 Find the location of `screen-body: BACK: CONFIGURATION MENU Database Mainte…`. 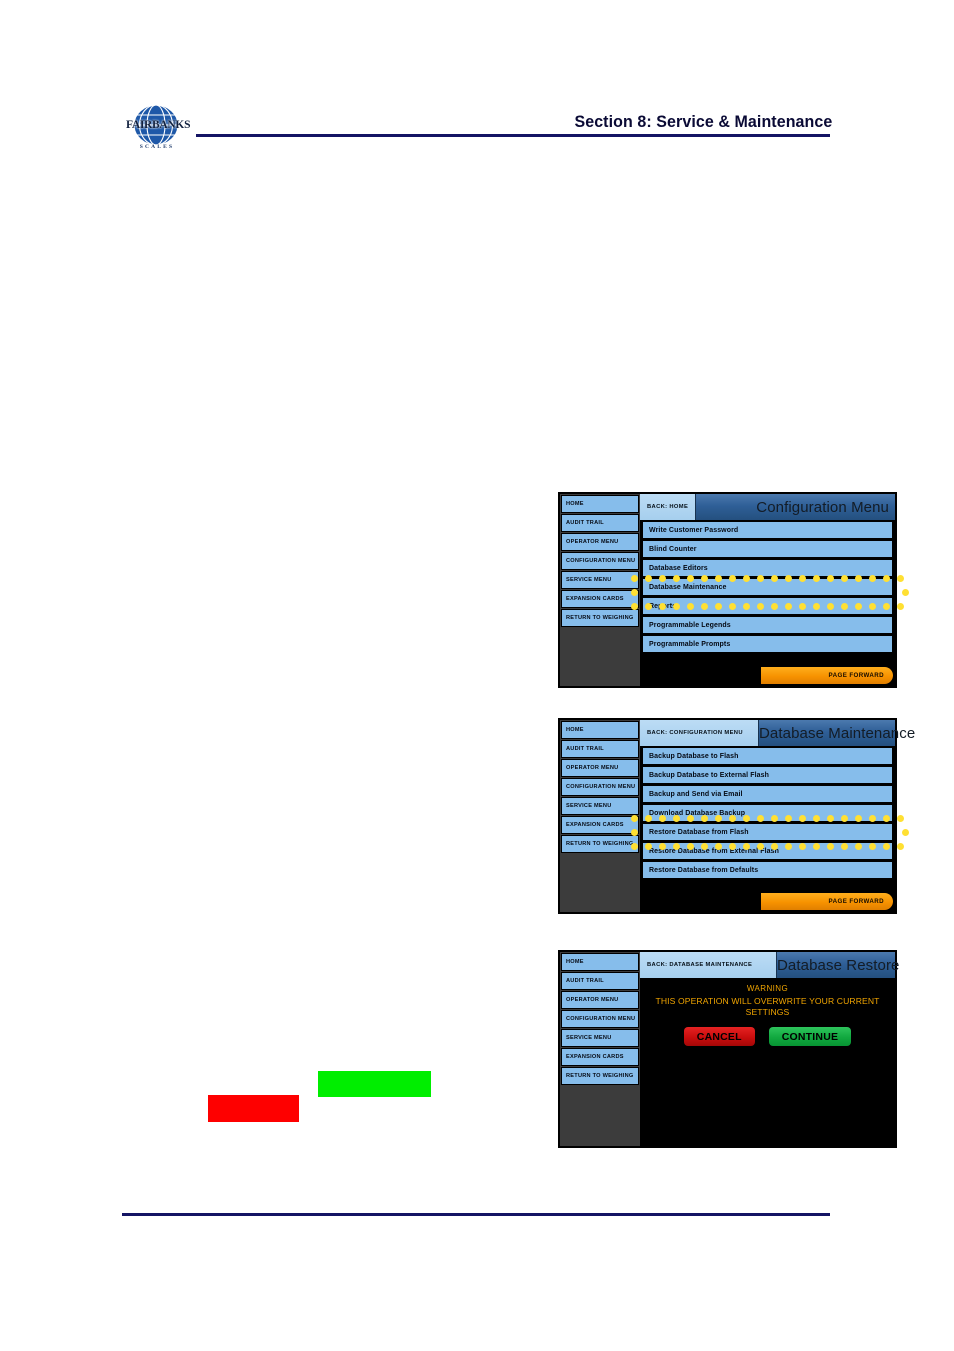

screen-body: BACK: CONFIGURATION MENU Database Mainte… is located at coordinates (777, 816).